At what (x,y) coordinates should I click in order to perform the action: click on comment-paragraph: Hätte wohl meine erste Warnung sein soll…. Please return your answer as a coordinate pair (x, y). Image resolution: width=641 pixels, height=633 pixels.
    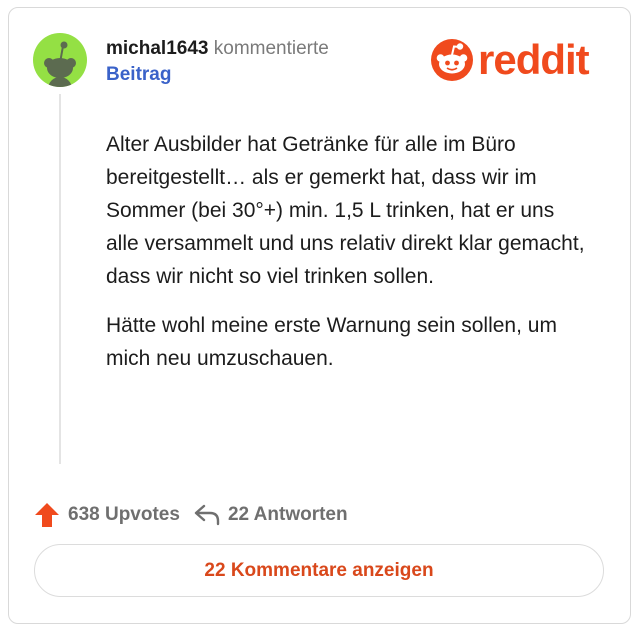
    Looking at the image, I should click on (331, 342).